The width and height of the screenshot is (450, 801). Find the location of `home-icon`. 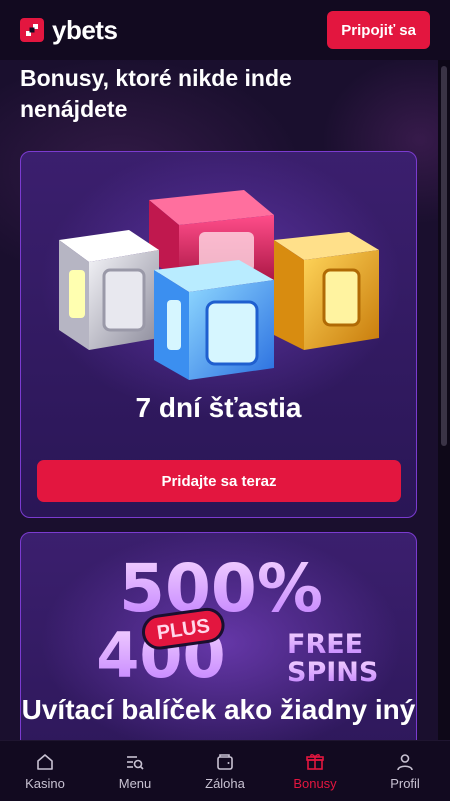

home-icon is located at coordinates (45, 761).